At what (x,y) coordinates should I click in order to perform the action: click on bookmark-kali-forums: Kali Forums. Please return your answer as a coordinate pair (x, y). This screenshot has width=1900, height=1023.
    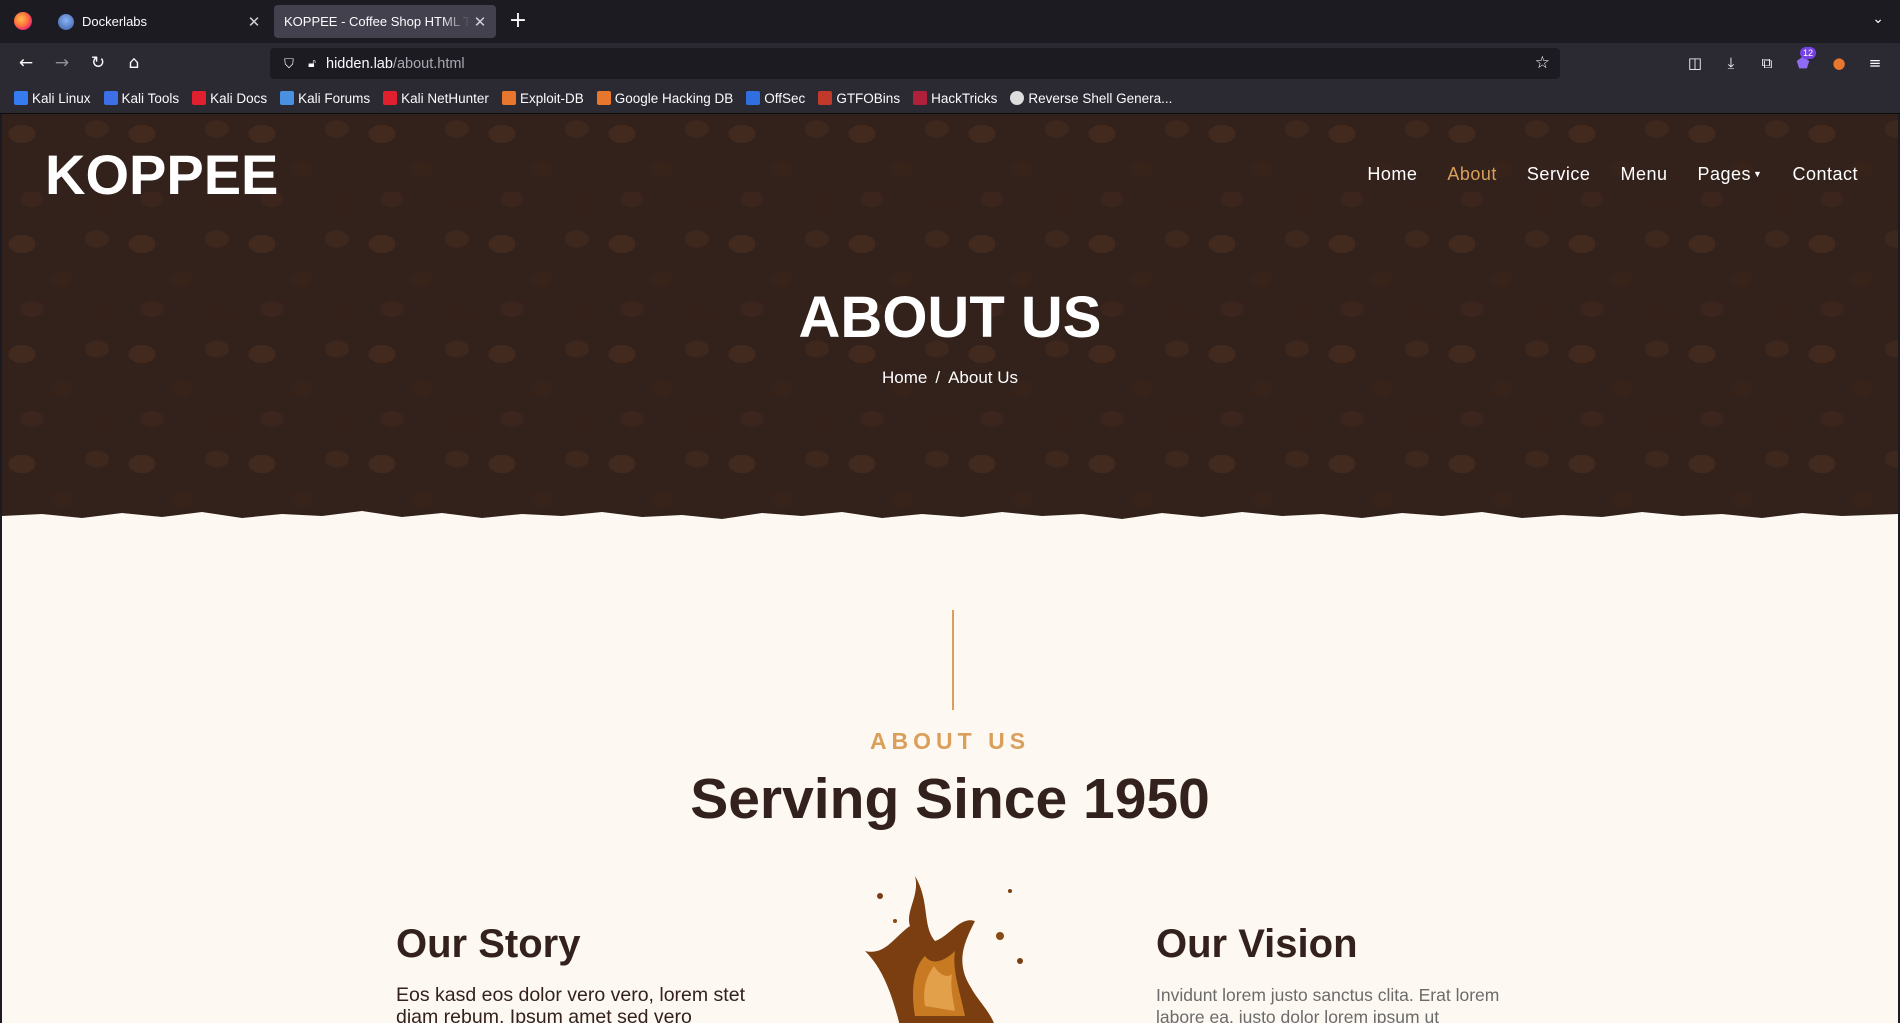
    Looking at the image, I should click on (325, 98).